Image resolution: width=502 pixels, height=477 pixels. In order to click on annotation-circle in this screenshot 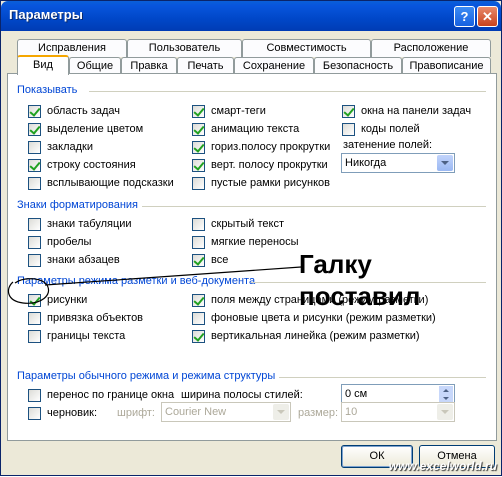, I will do `click(28, 291)`.